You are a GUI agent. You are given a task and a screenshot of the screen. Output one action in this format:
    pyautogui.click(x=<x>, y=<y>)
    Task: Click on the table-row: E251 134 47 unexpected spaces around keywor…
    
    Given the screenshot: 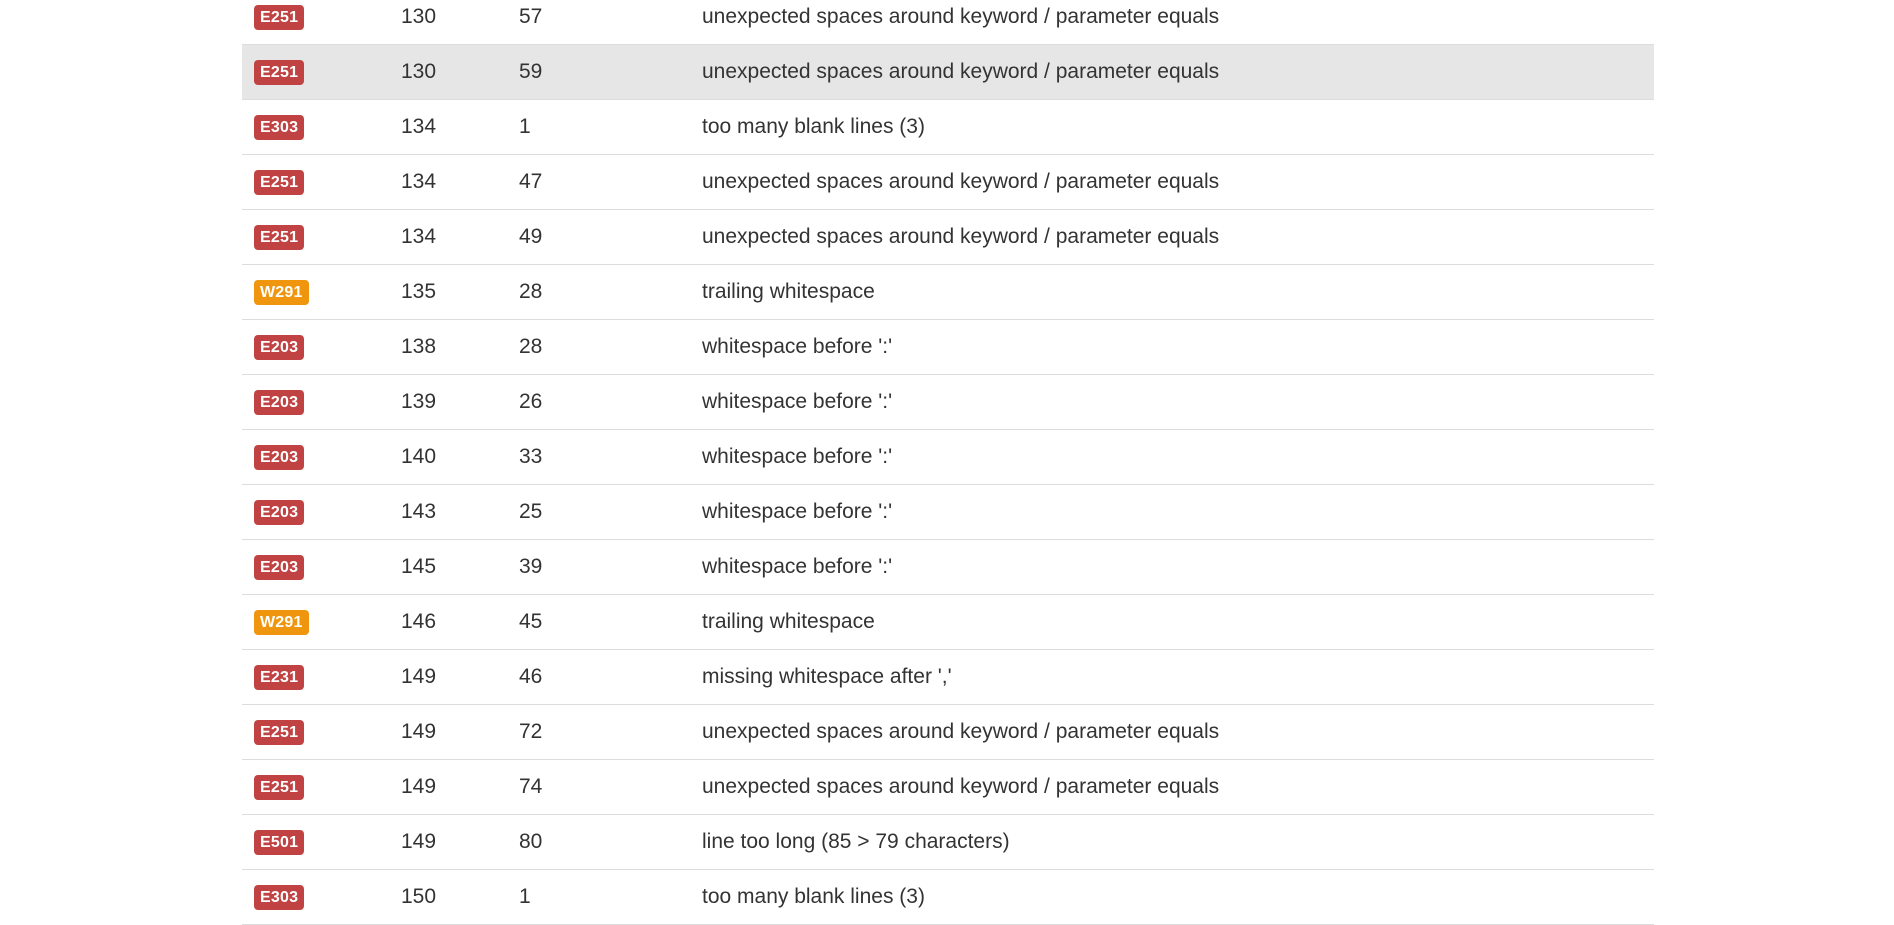 What is the action you would take?
    pyautogui.click(x=948, y=182)
    